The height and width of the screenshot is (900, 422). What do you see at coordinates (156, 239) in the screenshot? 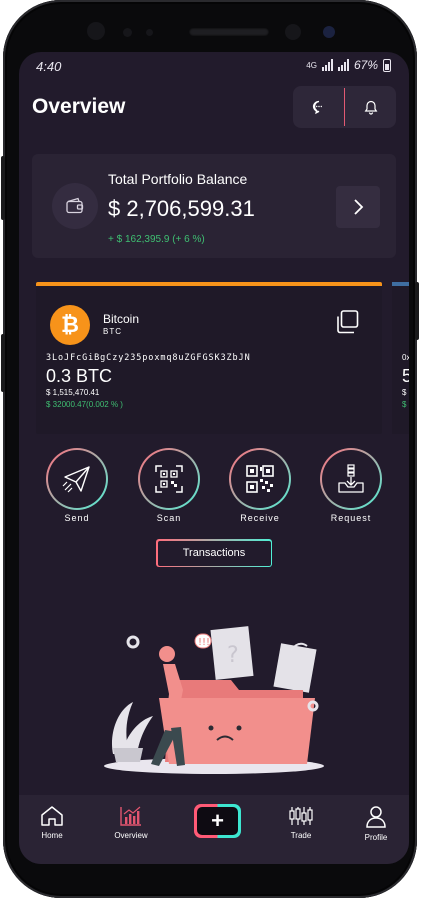
I see `balance-change: + $ 162,395.9 (+ 6 %)` at bounding box center [156, 239].